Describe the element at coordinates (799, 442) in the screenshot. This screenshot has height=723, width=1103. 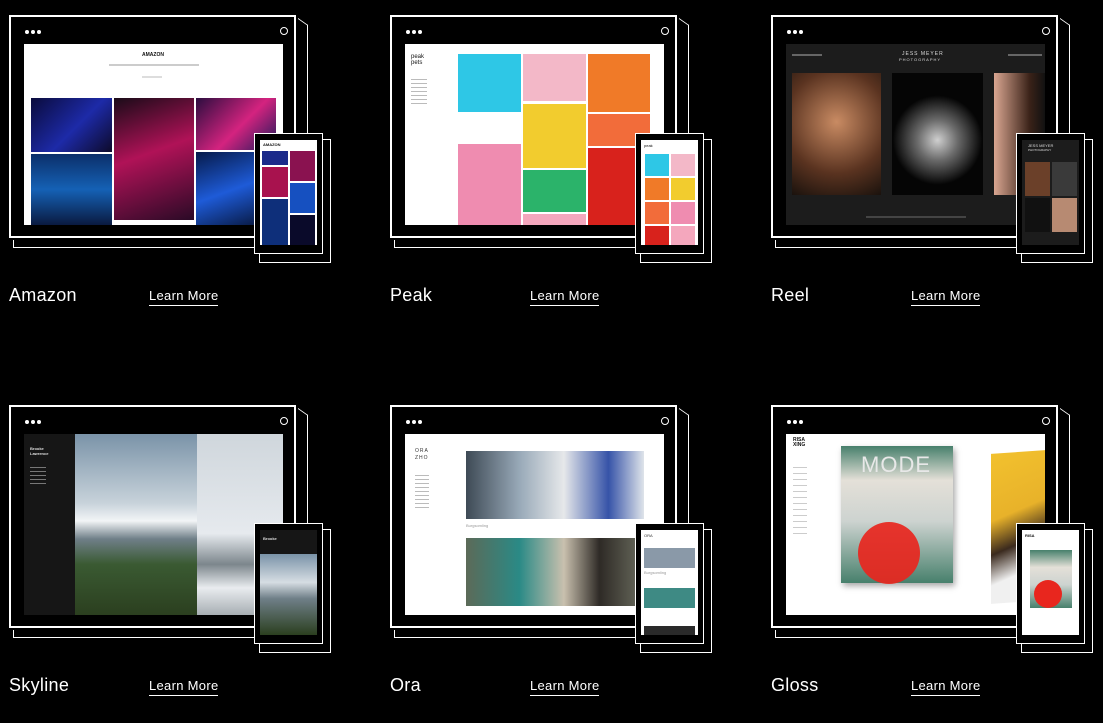
I see `site-title: RISA XING` at that location.